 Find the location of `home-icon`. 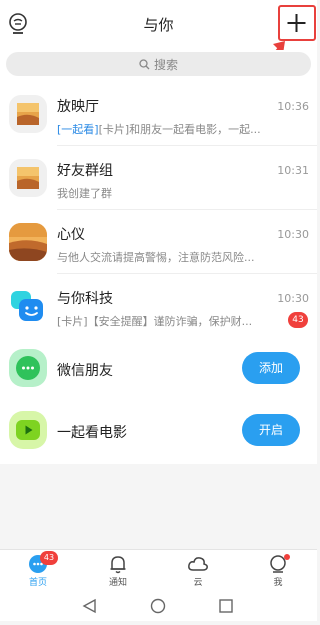

home-icon is located at coordinates (158, 606).